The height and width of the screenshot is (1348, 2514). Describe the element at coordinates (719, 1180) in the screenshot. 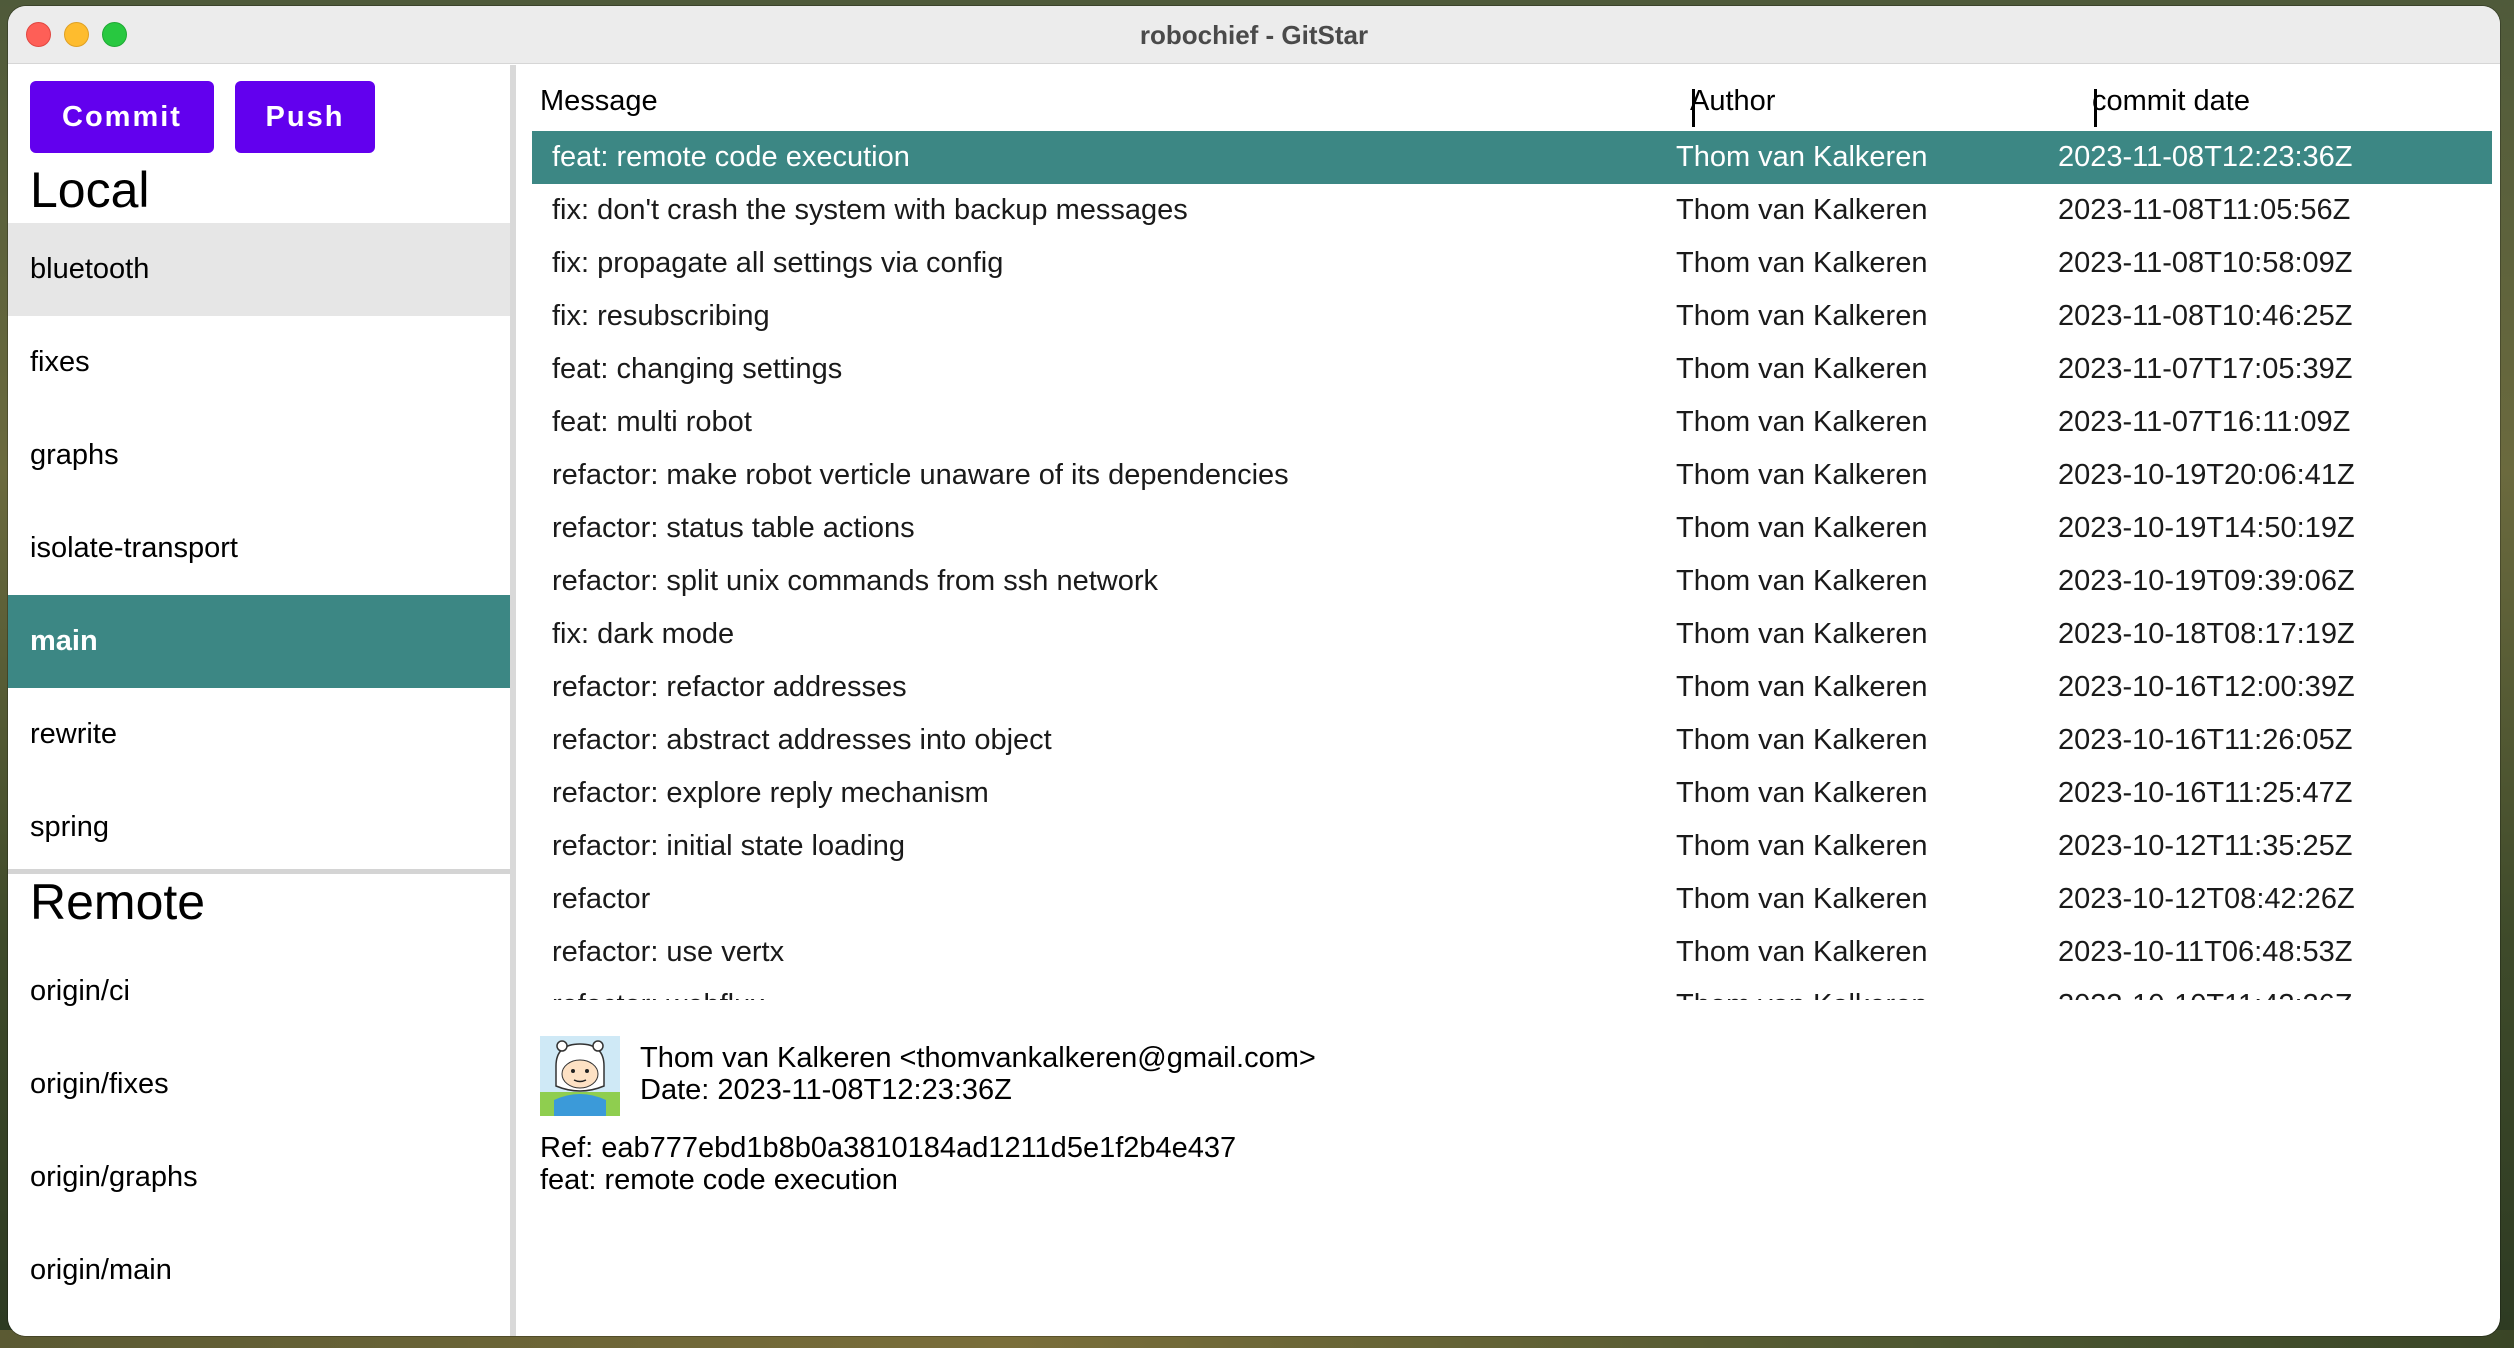

I see `detail-message: feat: remote code execution` at that location.